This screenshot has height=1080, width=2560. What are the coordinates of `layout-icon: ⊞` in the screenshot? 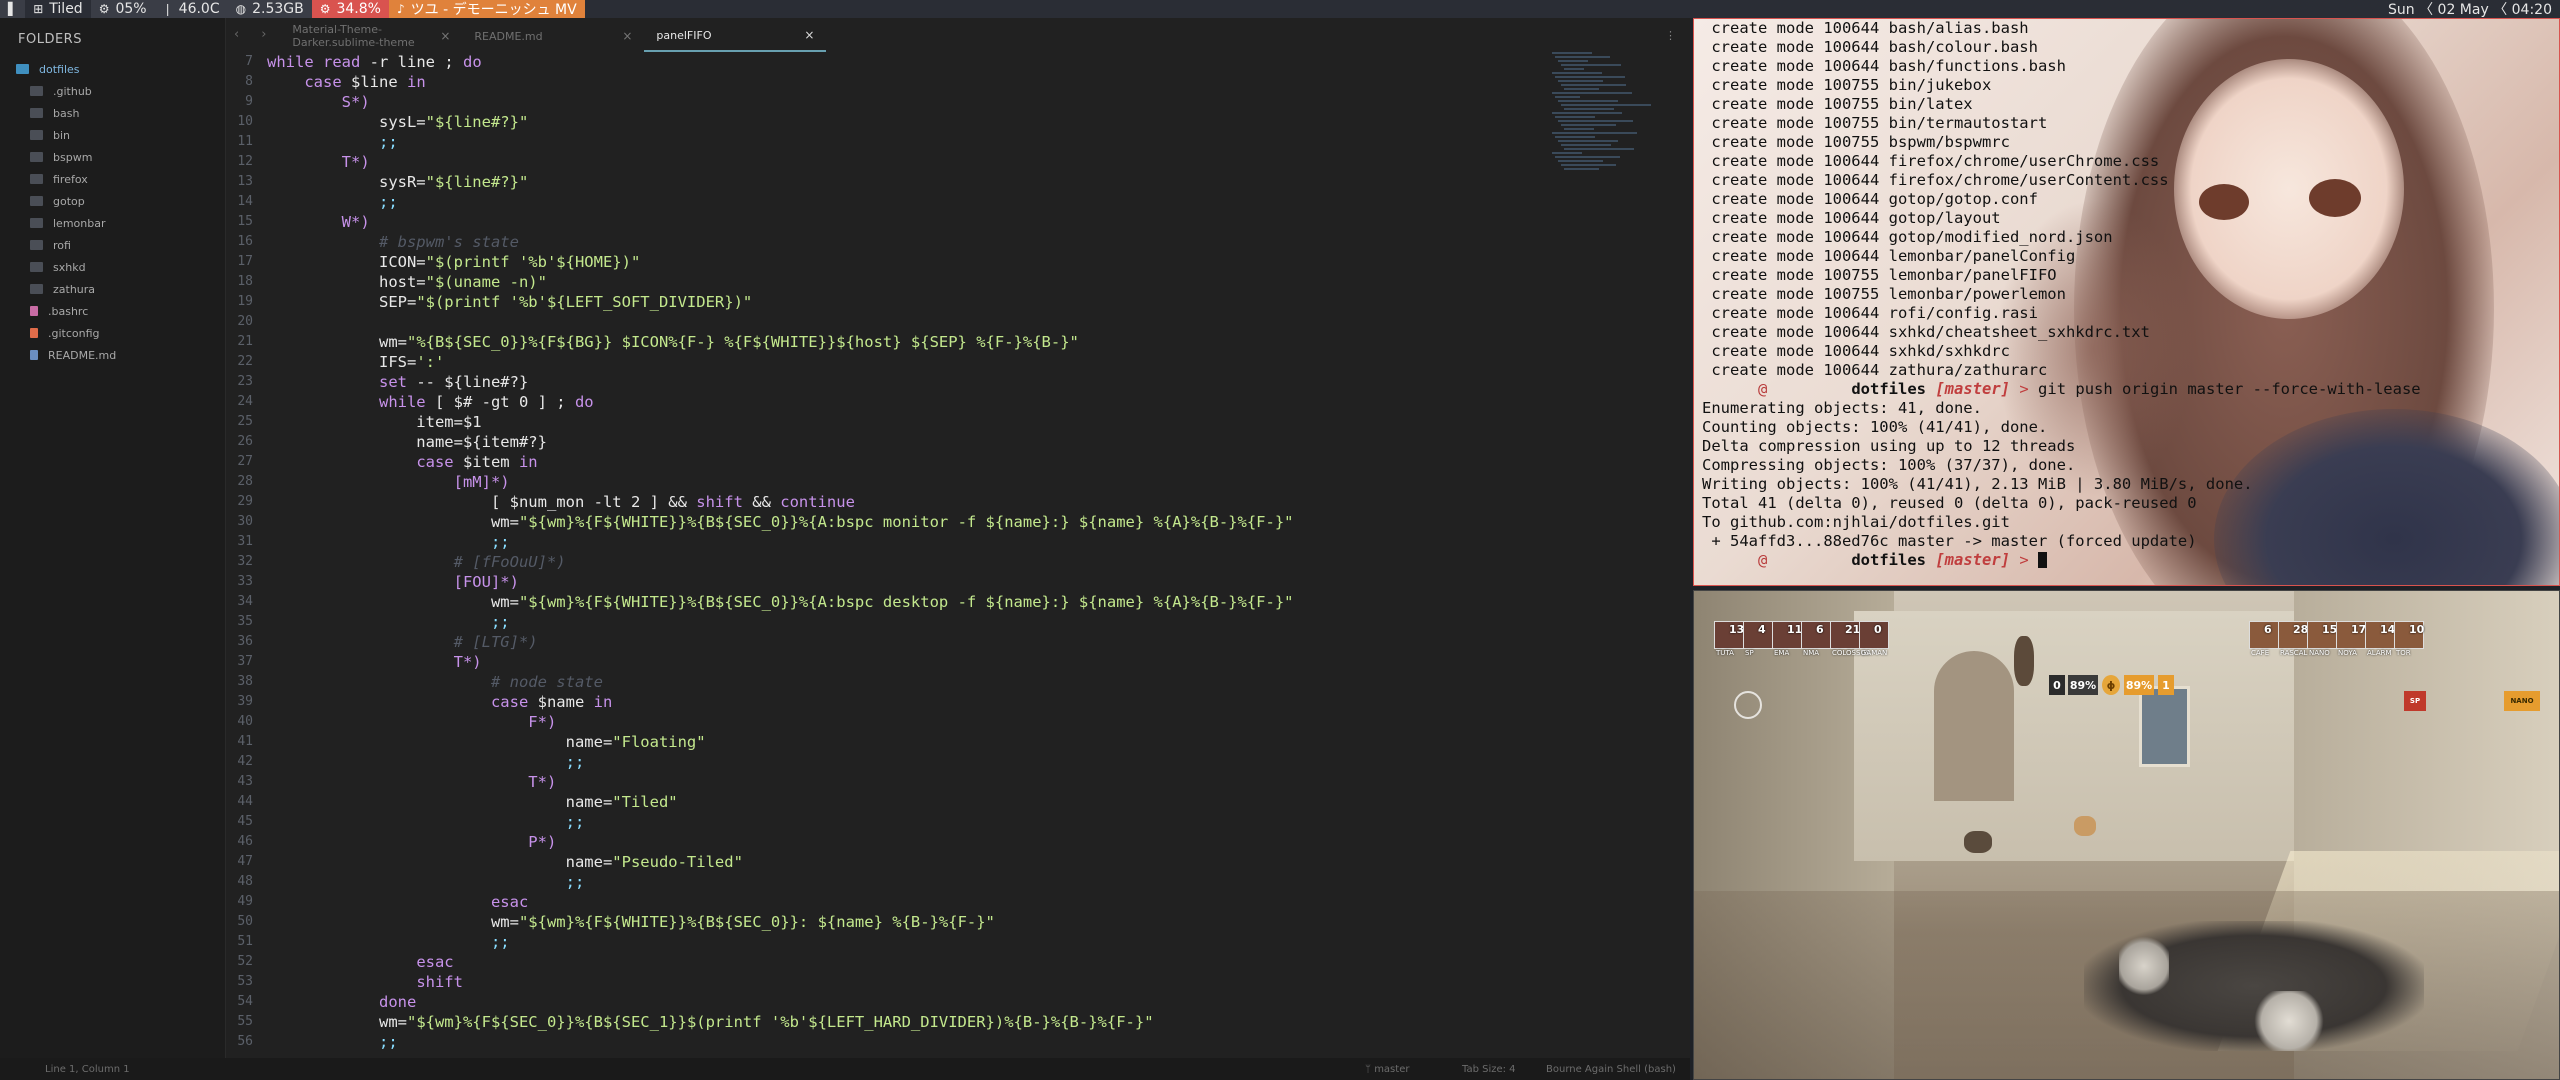 It's located at (38, 9).